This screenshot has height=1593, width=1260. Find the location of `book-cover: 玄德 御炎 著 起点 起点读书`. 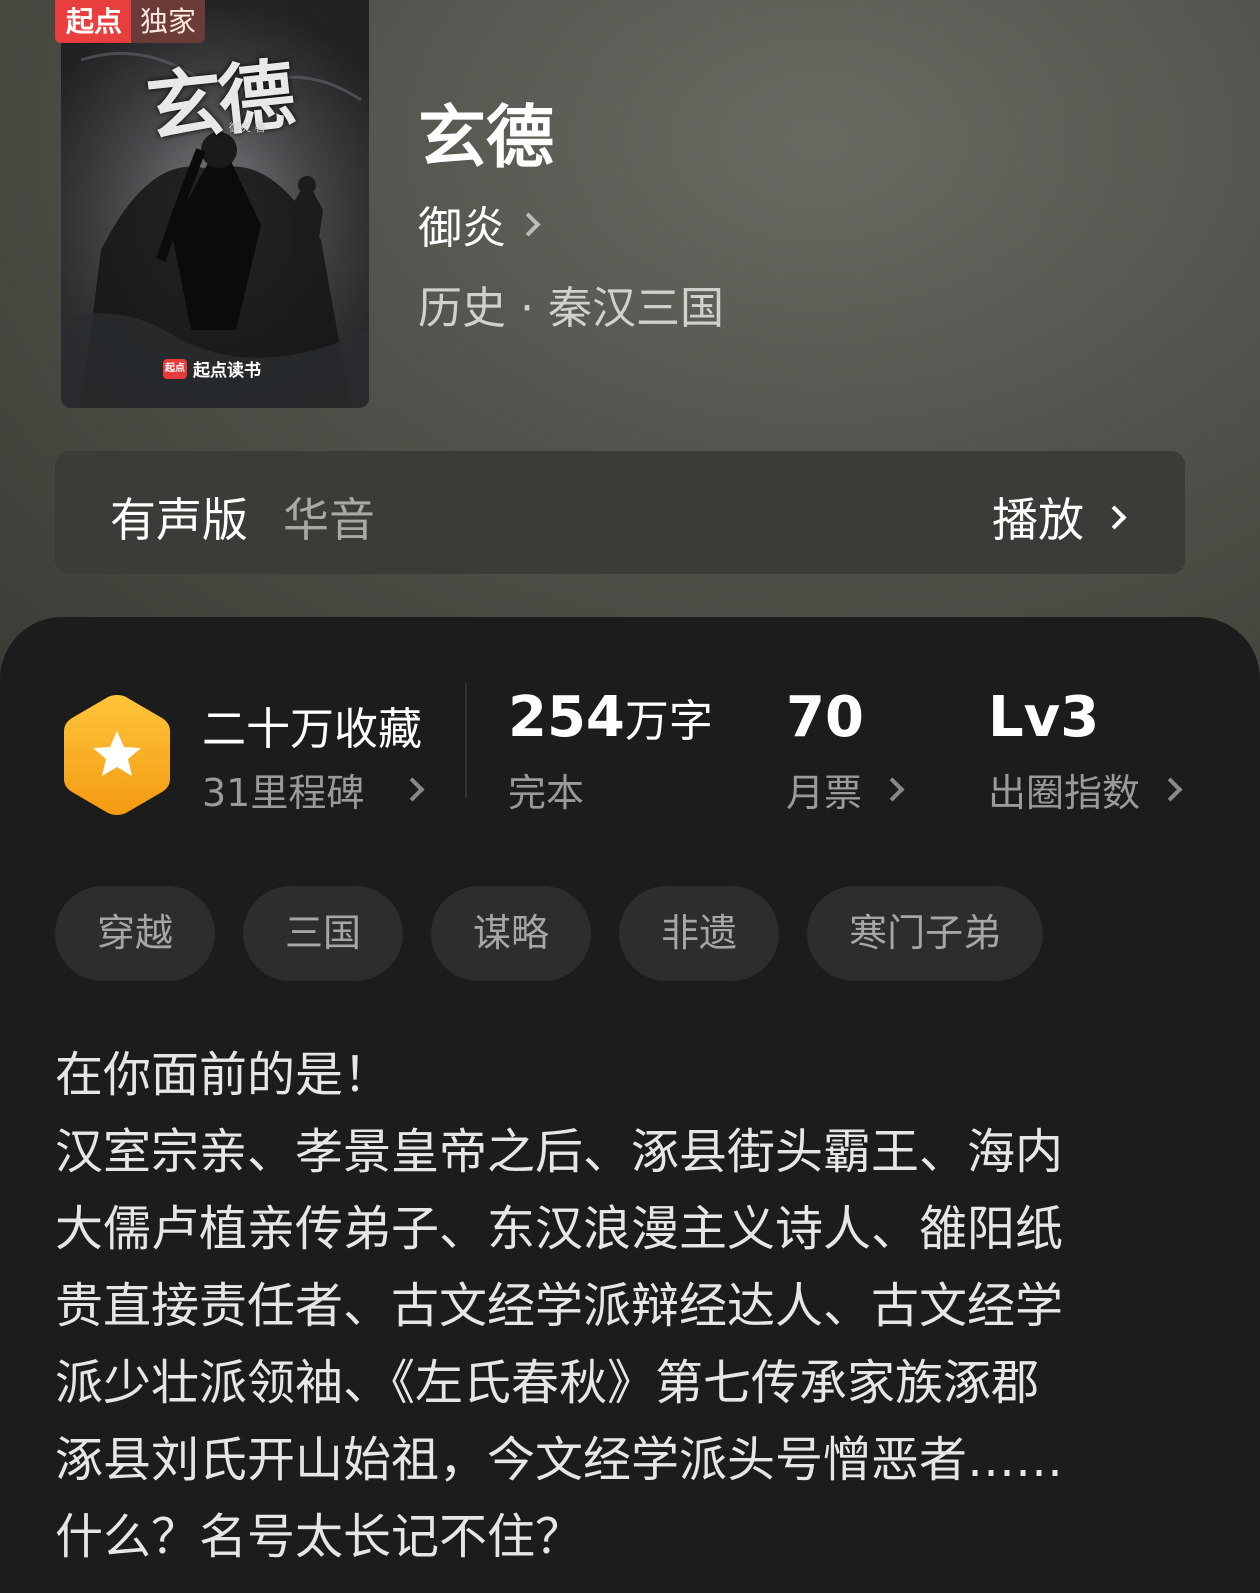

book-cover: 玄德 御炎 著 起点 起点读书 is located at coordinates (215, 204).